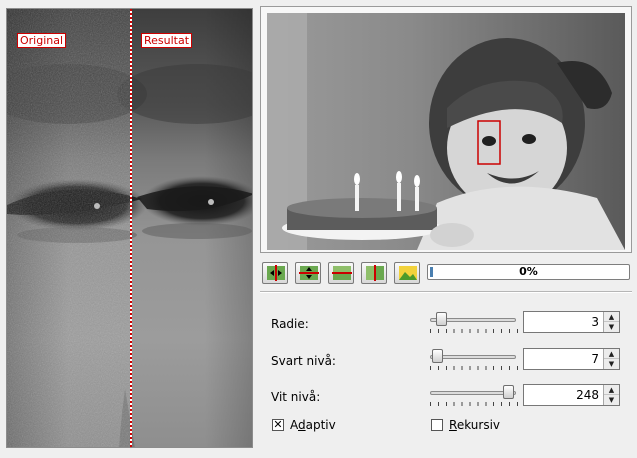  Describe the element at coordinates (441, 319) in the screenshot. I see `radius-slider-handle` at that location.